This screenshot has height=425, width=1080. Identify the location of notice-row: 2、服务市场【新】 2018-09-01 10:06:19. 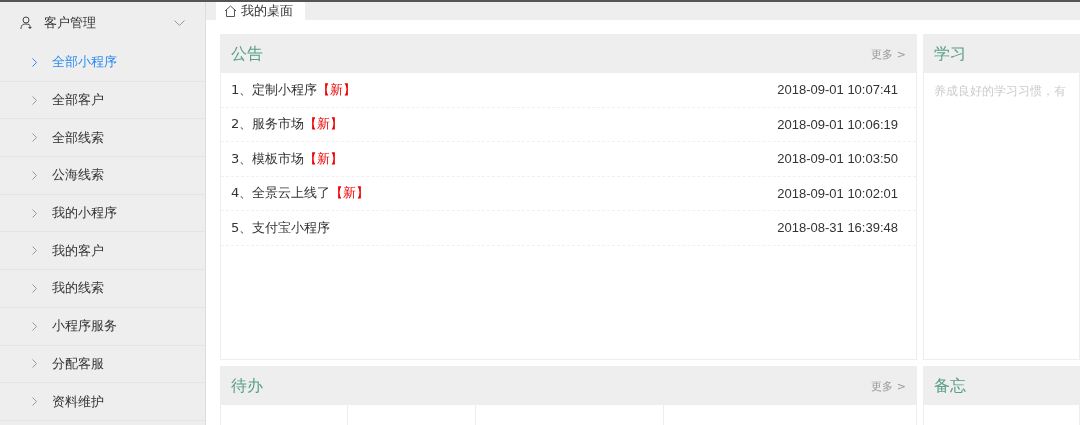
(568, 124).